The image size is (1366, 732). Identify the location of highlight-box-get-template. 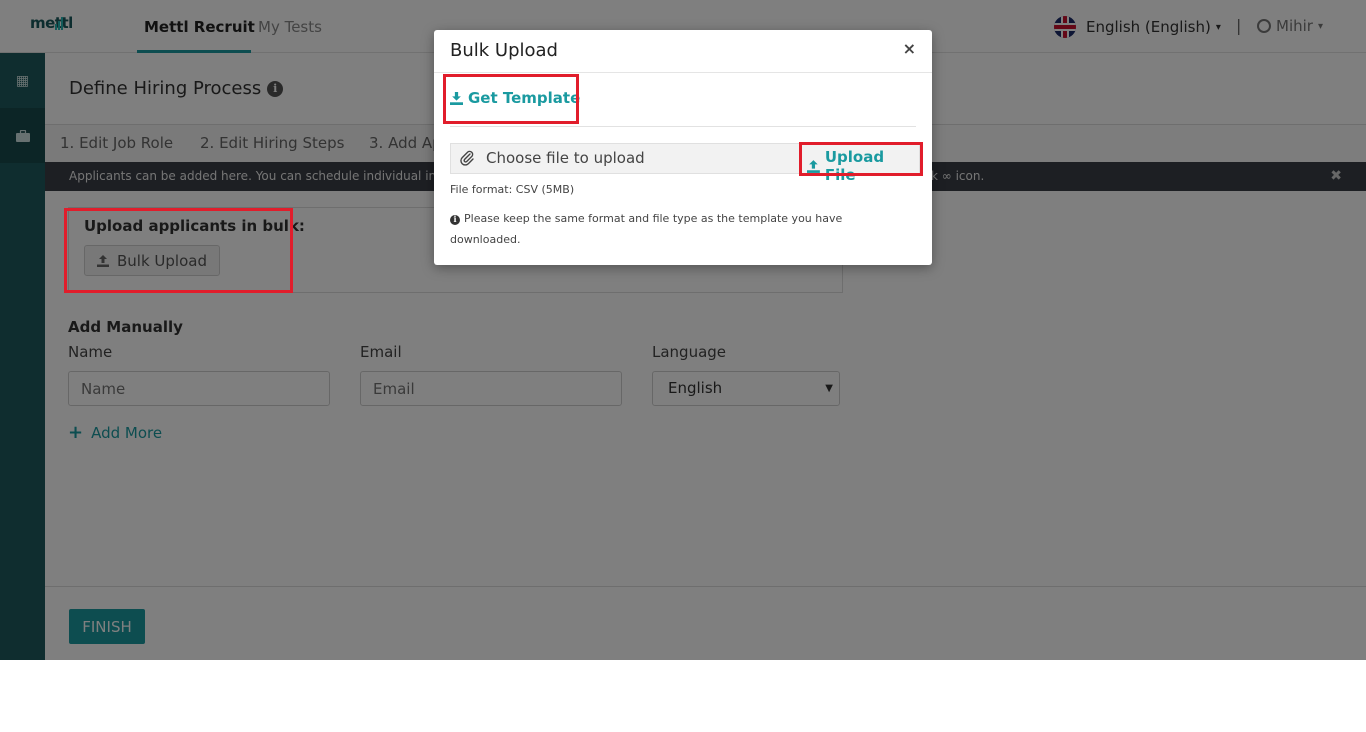
(511, 99).